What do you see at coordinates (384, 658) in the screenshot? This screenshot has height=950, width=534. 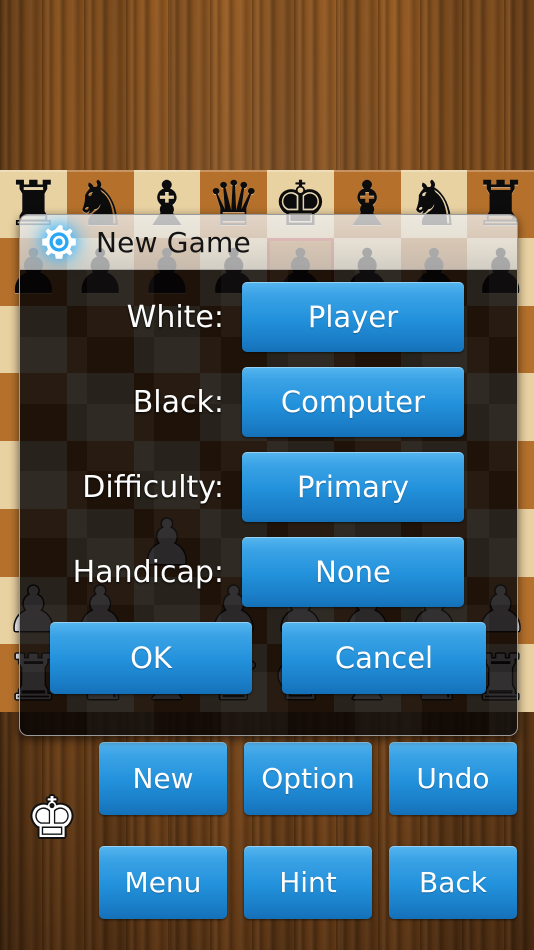 I see `cancel-button: Cancel` at bounding box center [384, 658].